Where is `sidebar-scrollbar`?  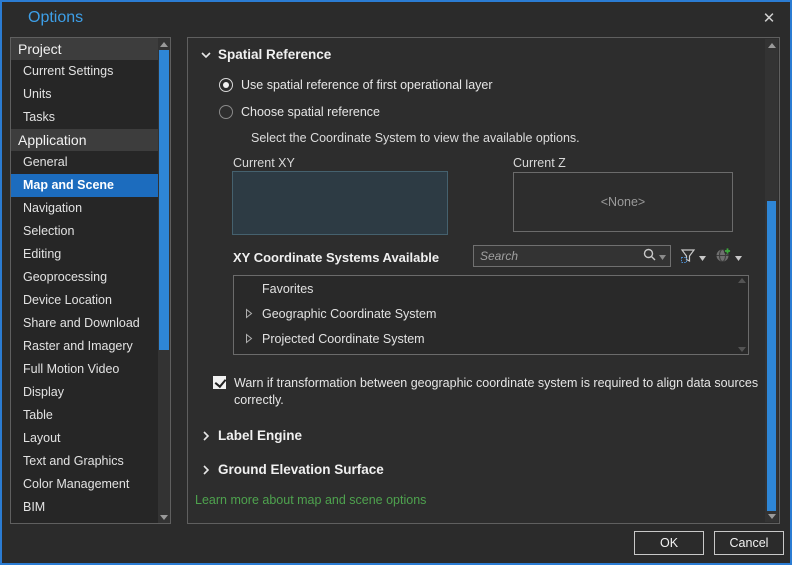 sidebar-scrollbar is located at coordinates (164, 280).